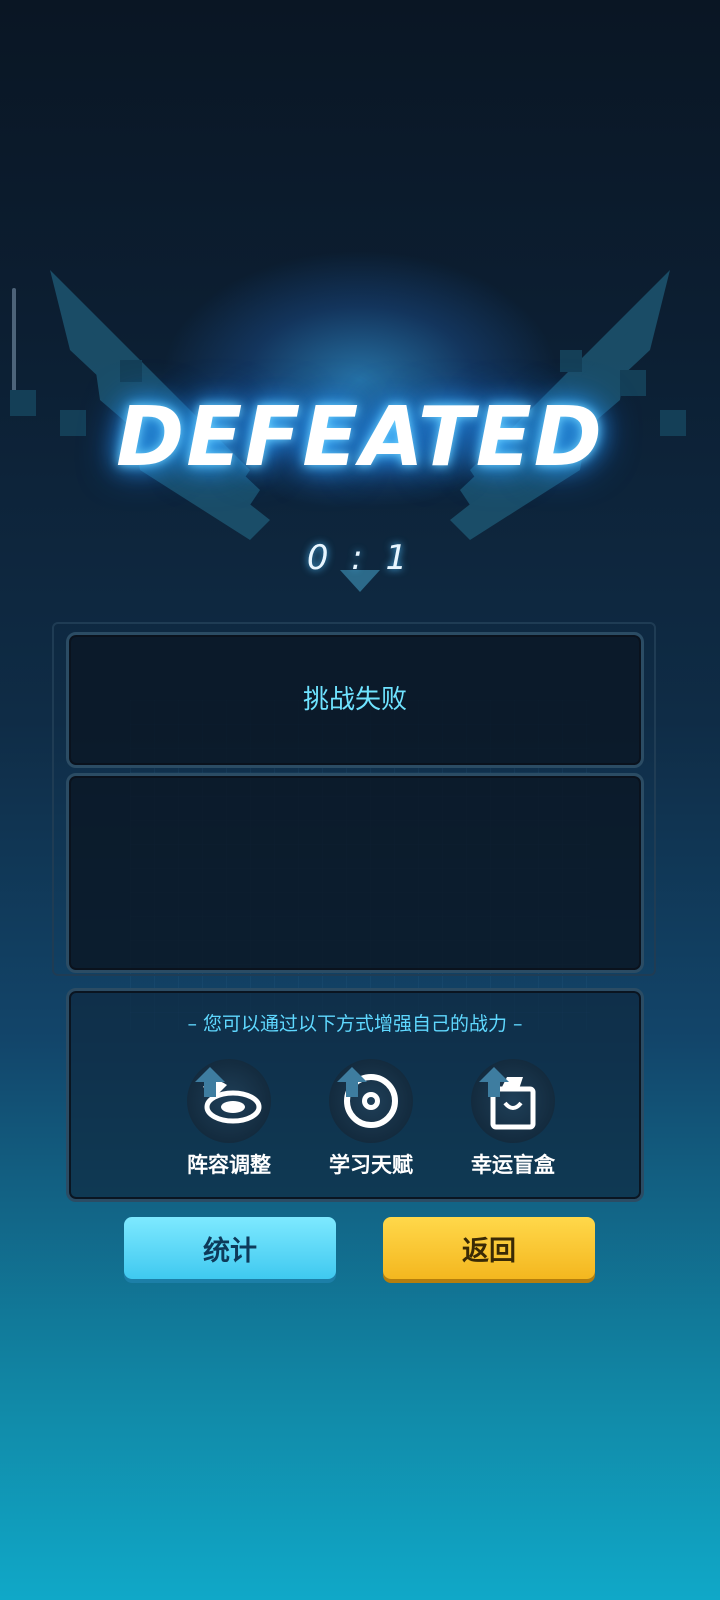  What do you see at coordinates (229, 1165) in the screenshot?
I see `option-label: 阵容调整` at bounding box center [229, 1165].